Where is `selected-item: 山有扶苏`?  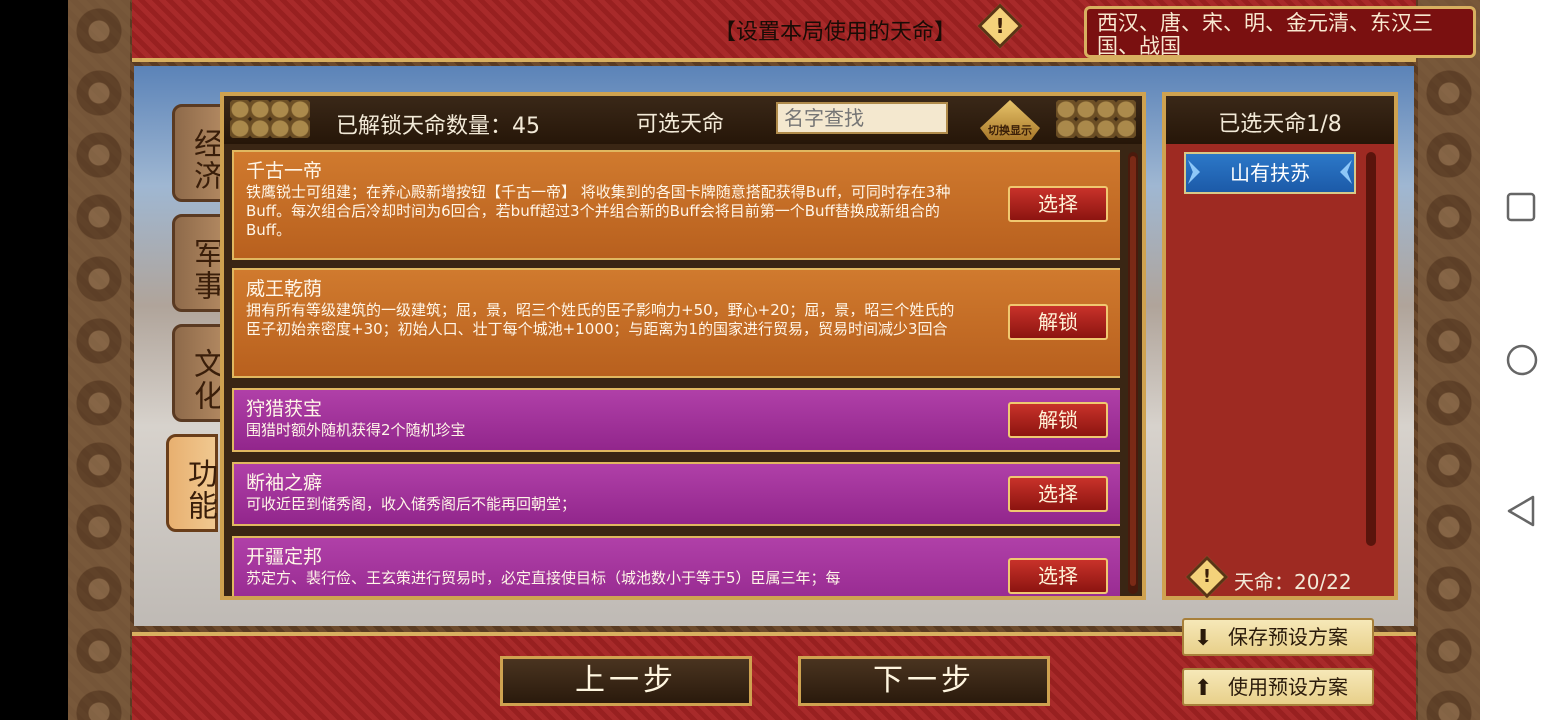 selected-item: 山有扶苏 is located at coordinates (1270, 173).